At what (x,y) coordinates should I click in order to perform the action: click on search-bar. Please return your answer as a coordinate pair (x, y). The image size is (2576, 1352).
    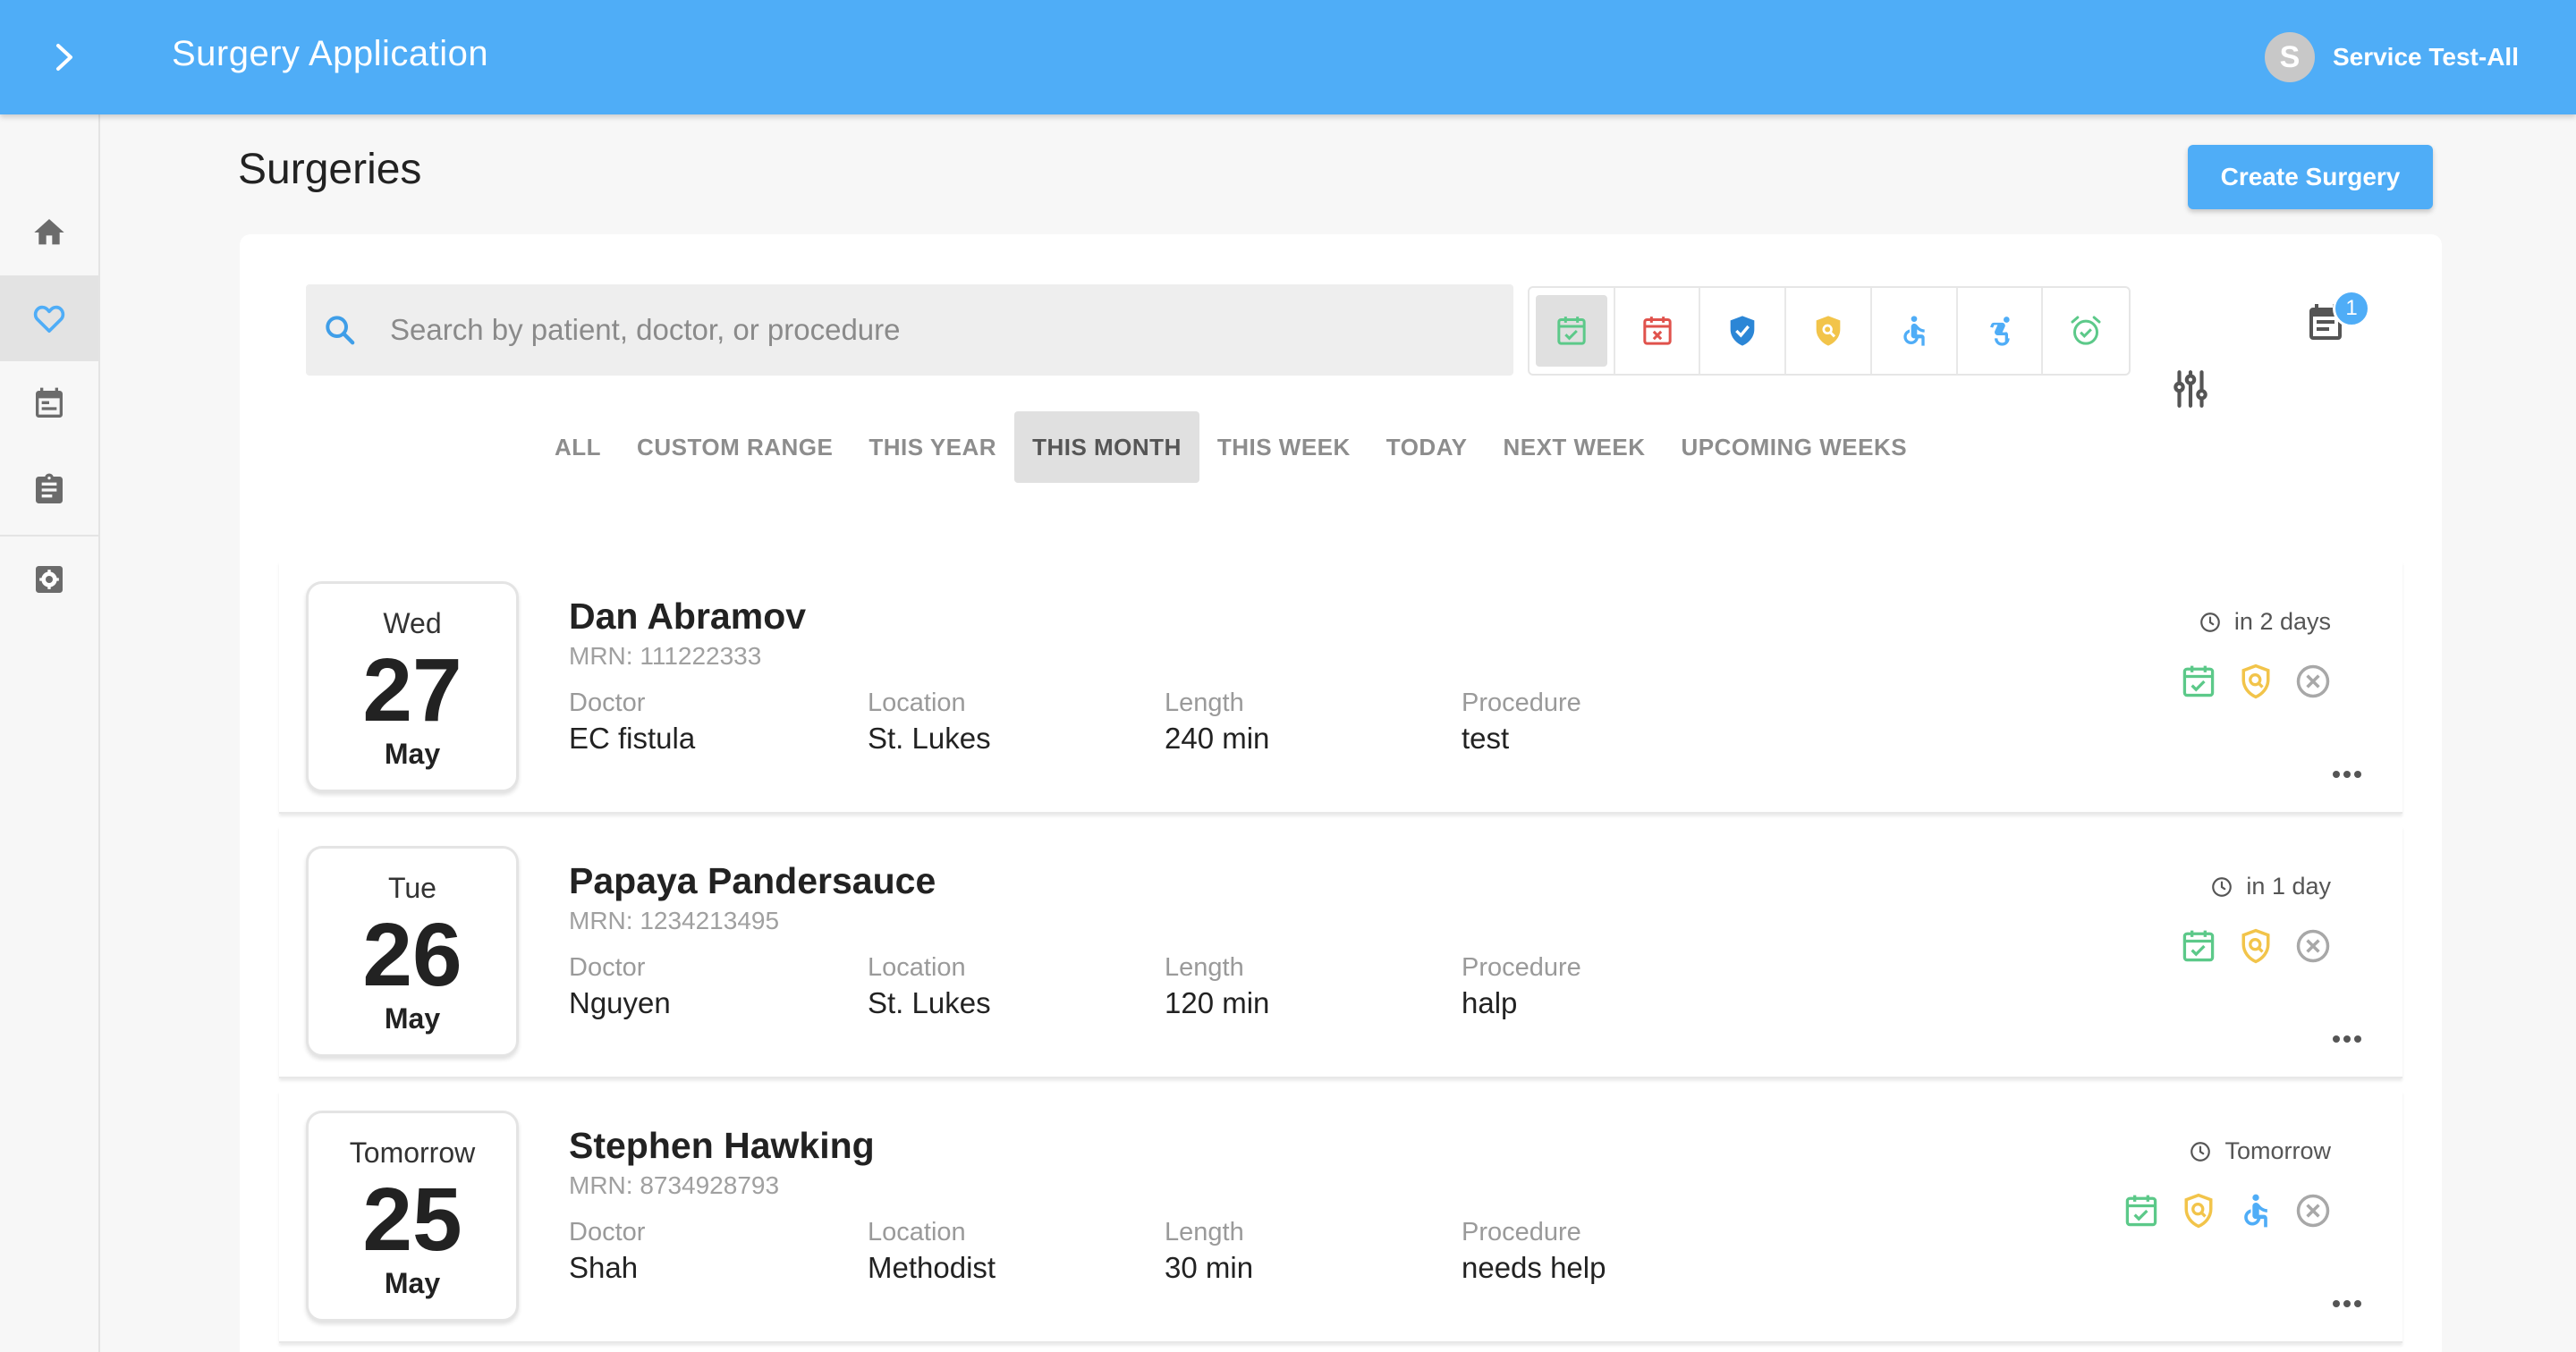
    Looking at the image, I should click on (909, 330).